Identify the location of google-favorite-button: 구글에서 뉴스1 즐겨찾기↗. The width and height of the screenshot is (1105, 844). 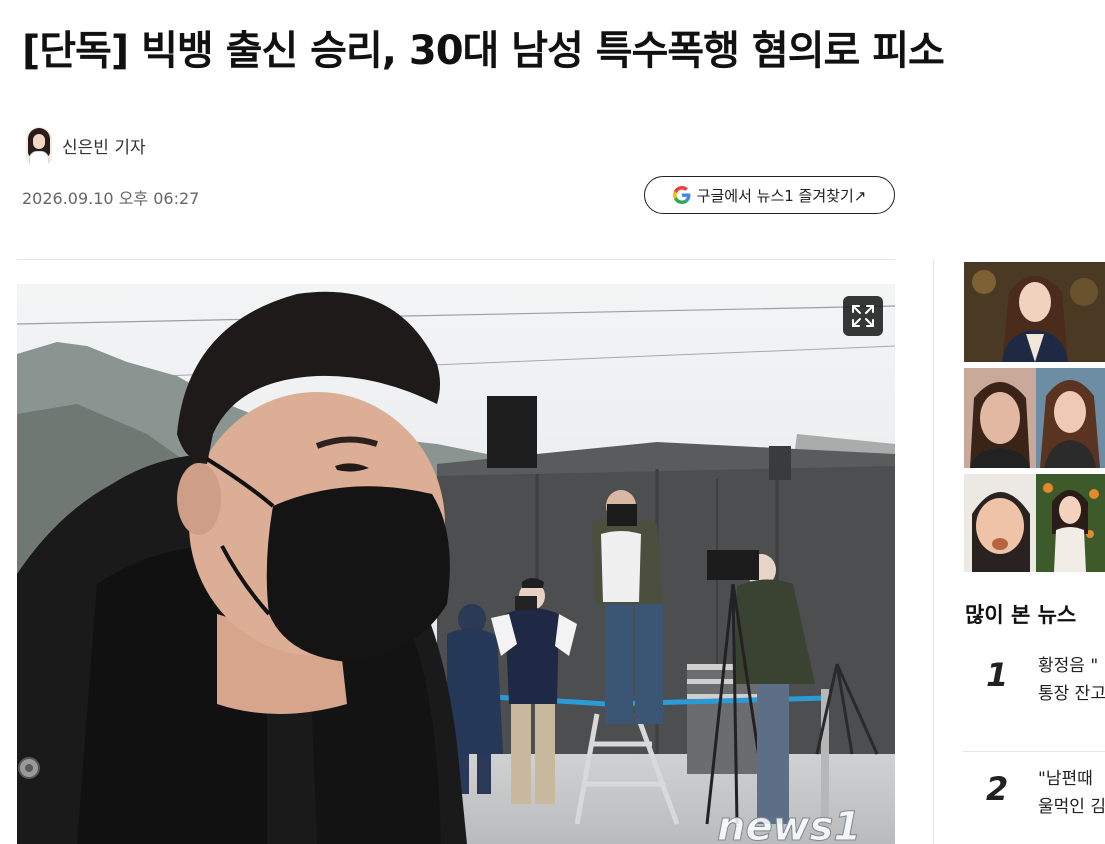
(769, 195).